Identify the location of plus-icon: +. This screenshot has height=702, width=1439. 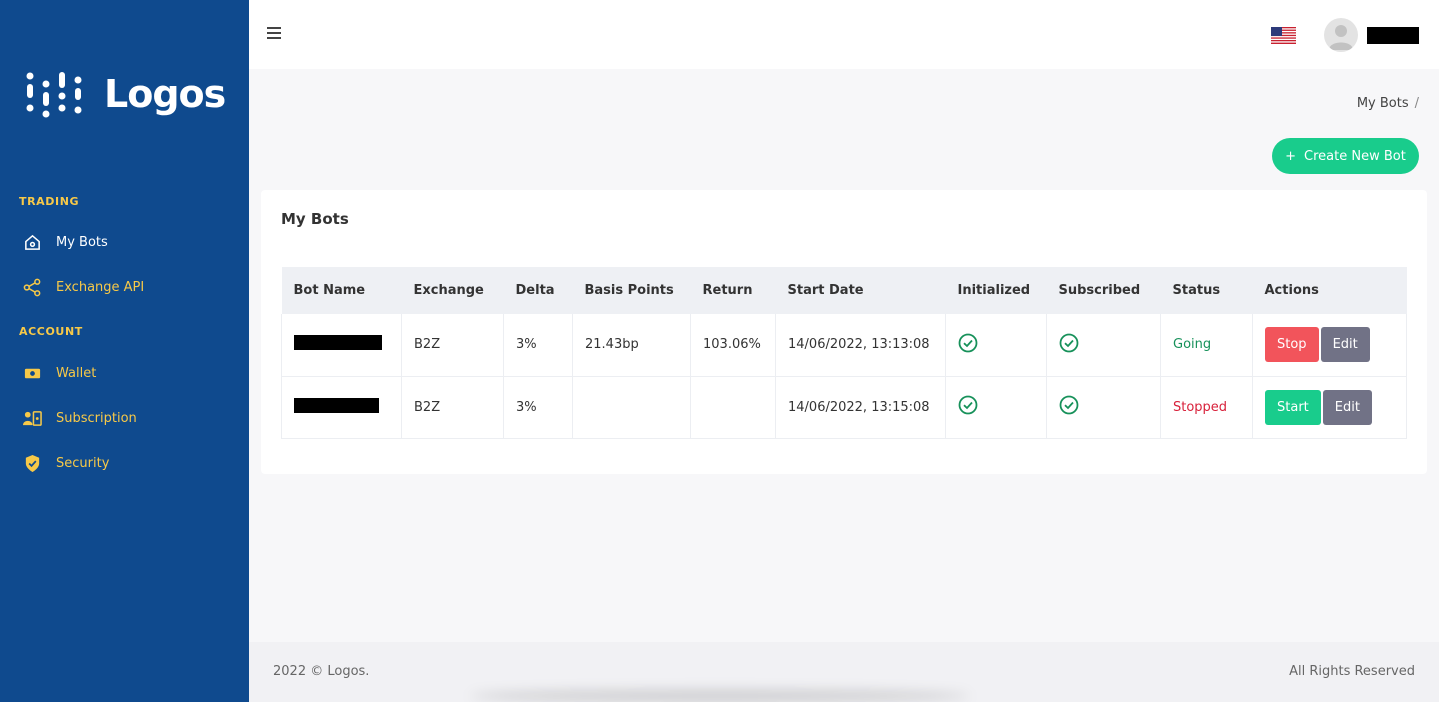
(1291, 156).